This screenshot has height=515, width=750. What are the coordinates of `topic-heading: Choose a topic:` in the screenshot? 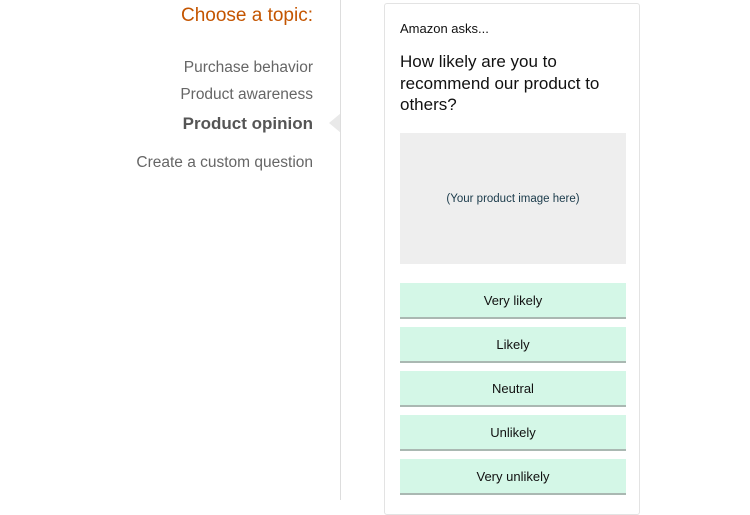 It's located at (246, 15).